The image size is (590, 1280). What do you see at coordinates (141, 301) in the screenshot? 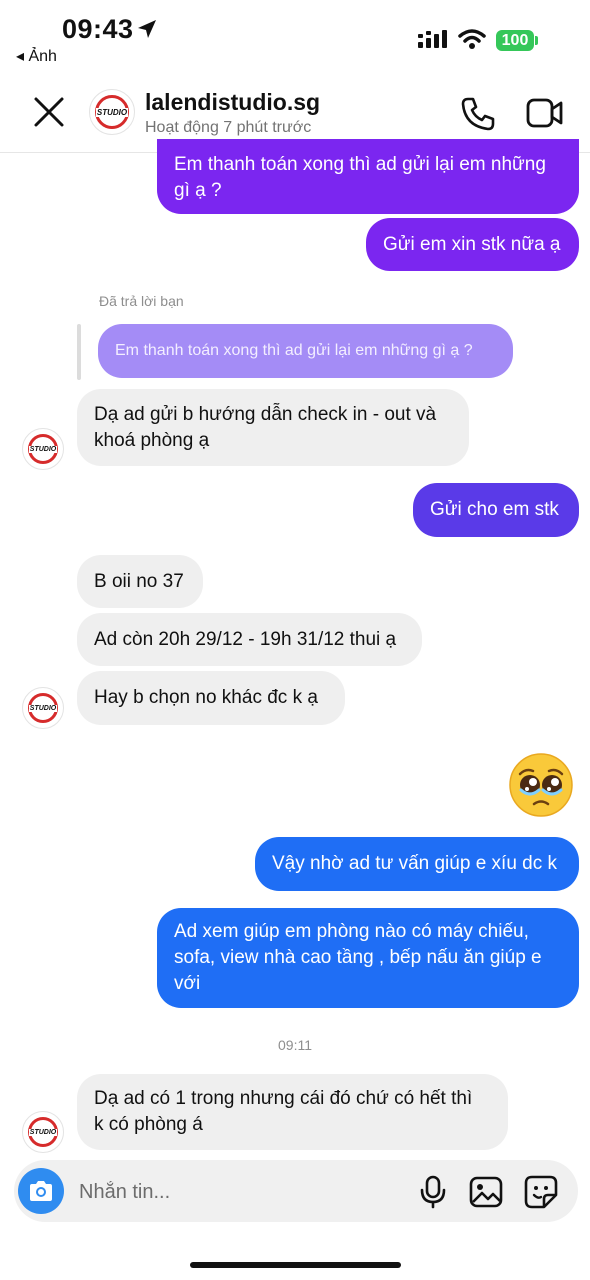
I see `reply-label: Đã trả lời bạn` at bounding box center [141, 301].